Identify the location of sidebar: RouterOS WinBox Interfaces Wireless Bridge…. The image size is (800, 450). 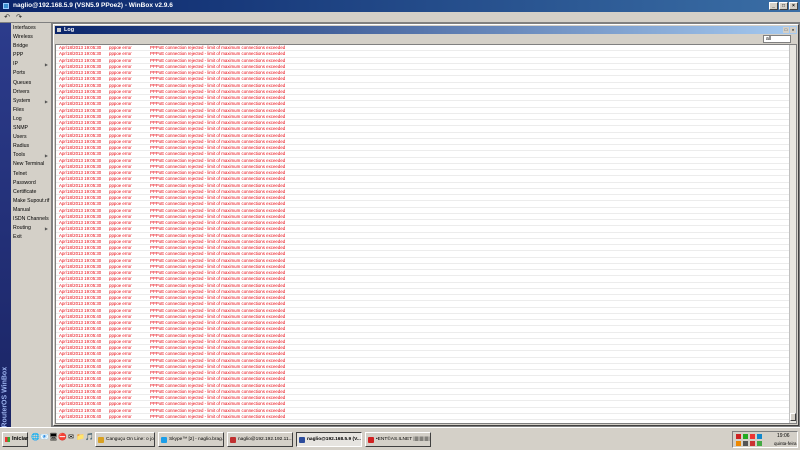
(26, 225).